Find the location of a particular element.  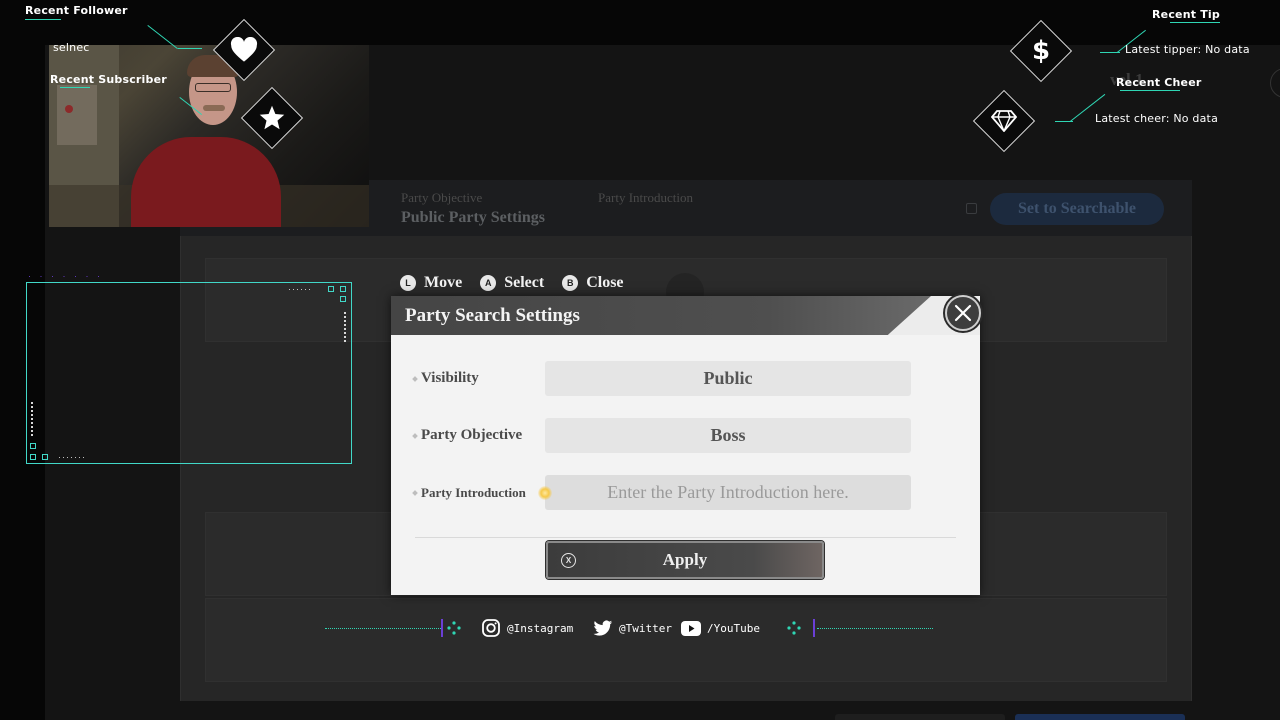

tab-party-objective-caption: Party Objective is located at coordinates (441, 198).